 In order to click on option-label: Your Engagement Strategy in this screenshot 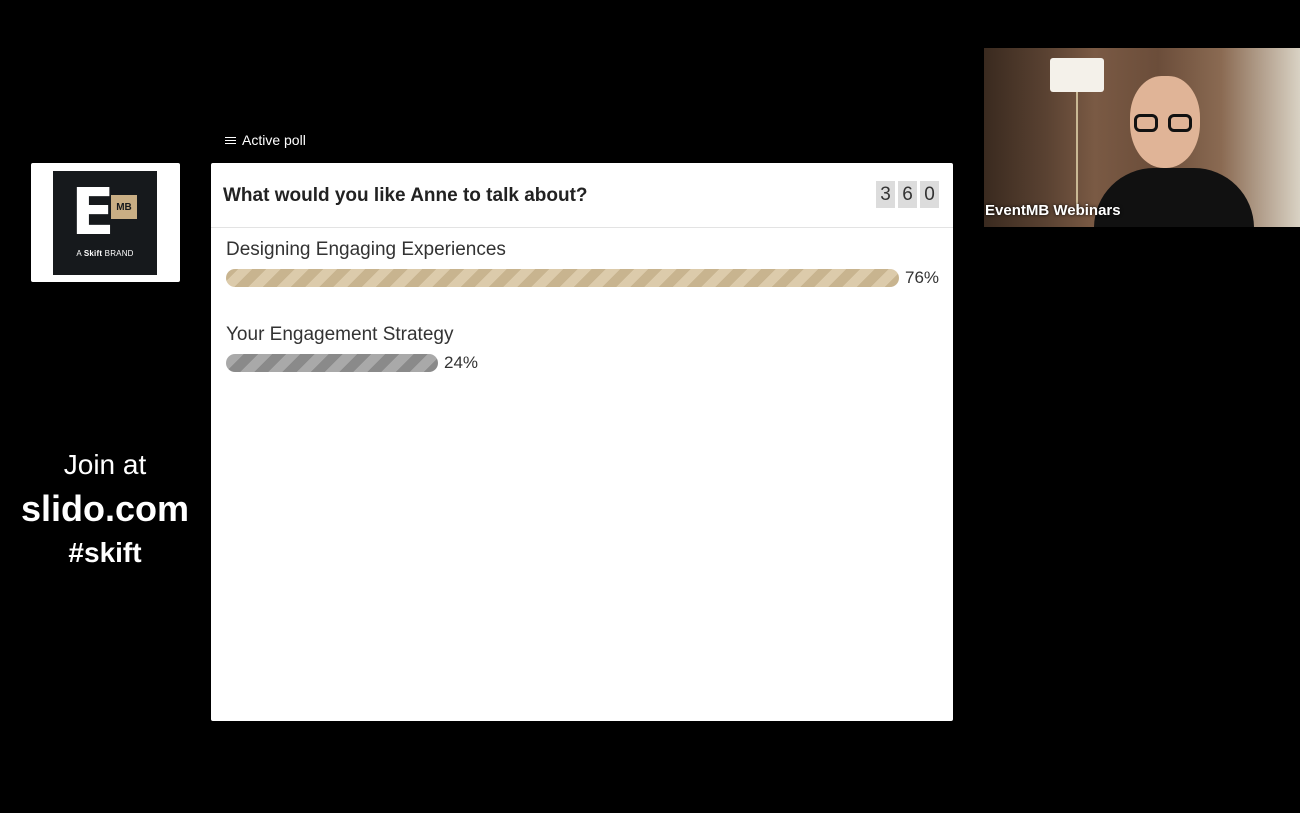, I will do `click(340, 334)`.